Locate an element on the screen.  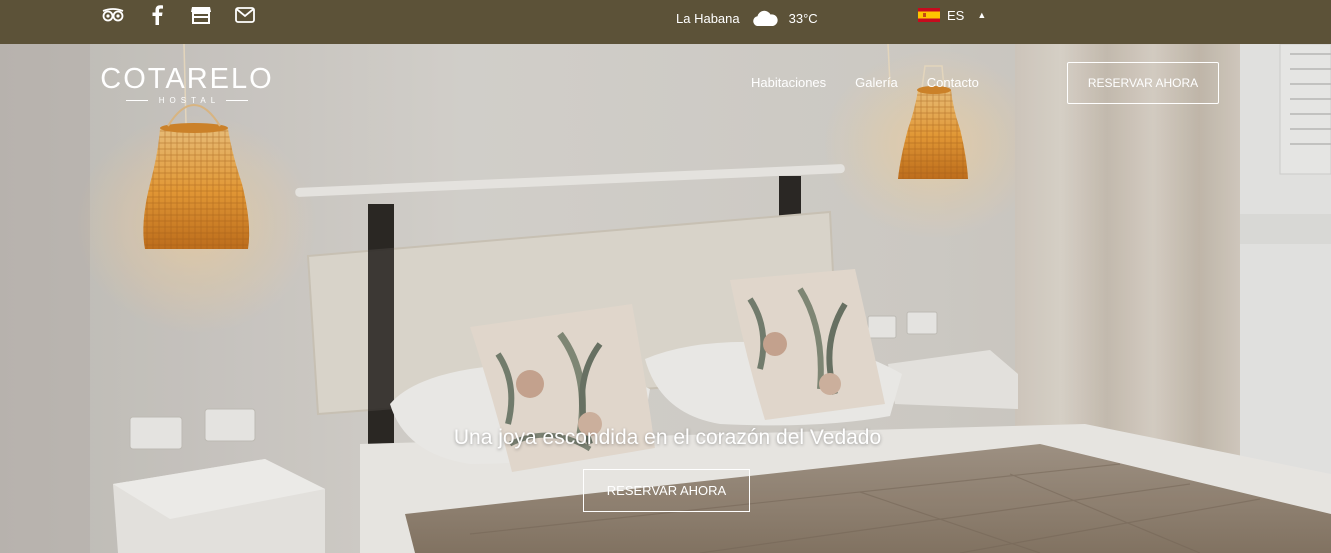
reserve-now-hero-button: RESERVAR AHORA is located at coordinates (666, 490).